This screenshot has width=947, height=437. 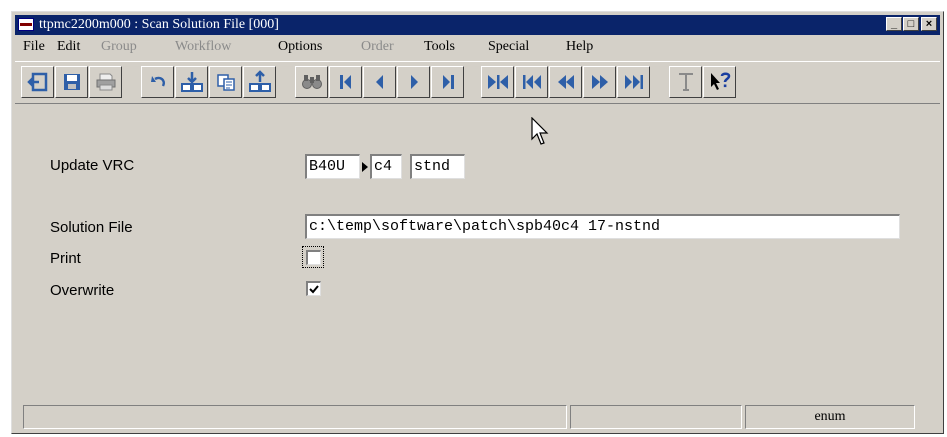 I want to click on last-set-button, so click(x=633, y=82).